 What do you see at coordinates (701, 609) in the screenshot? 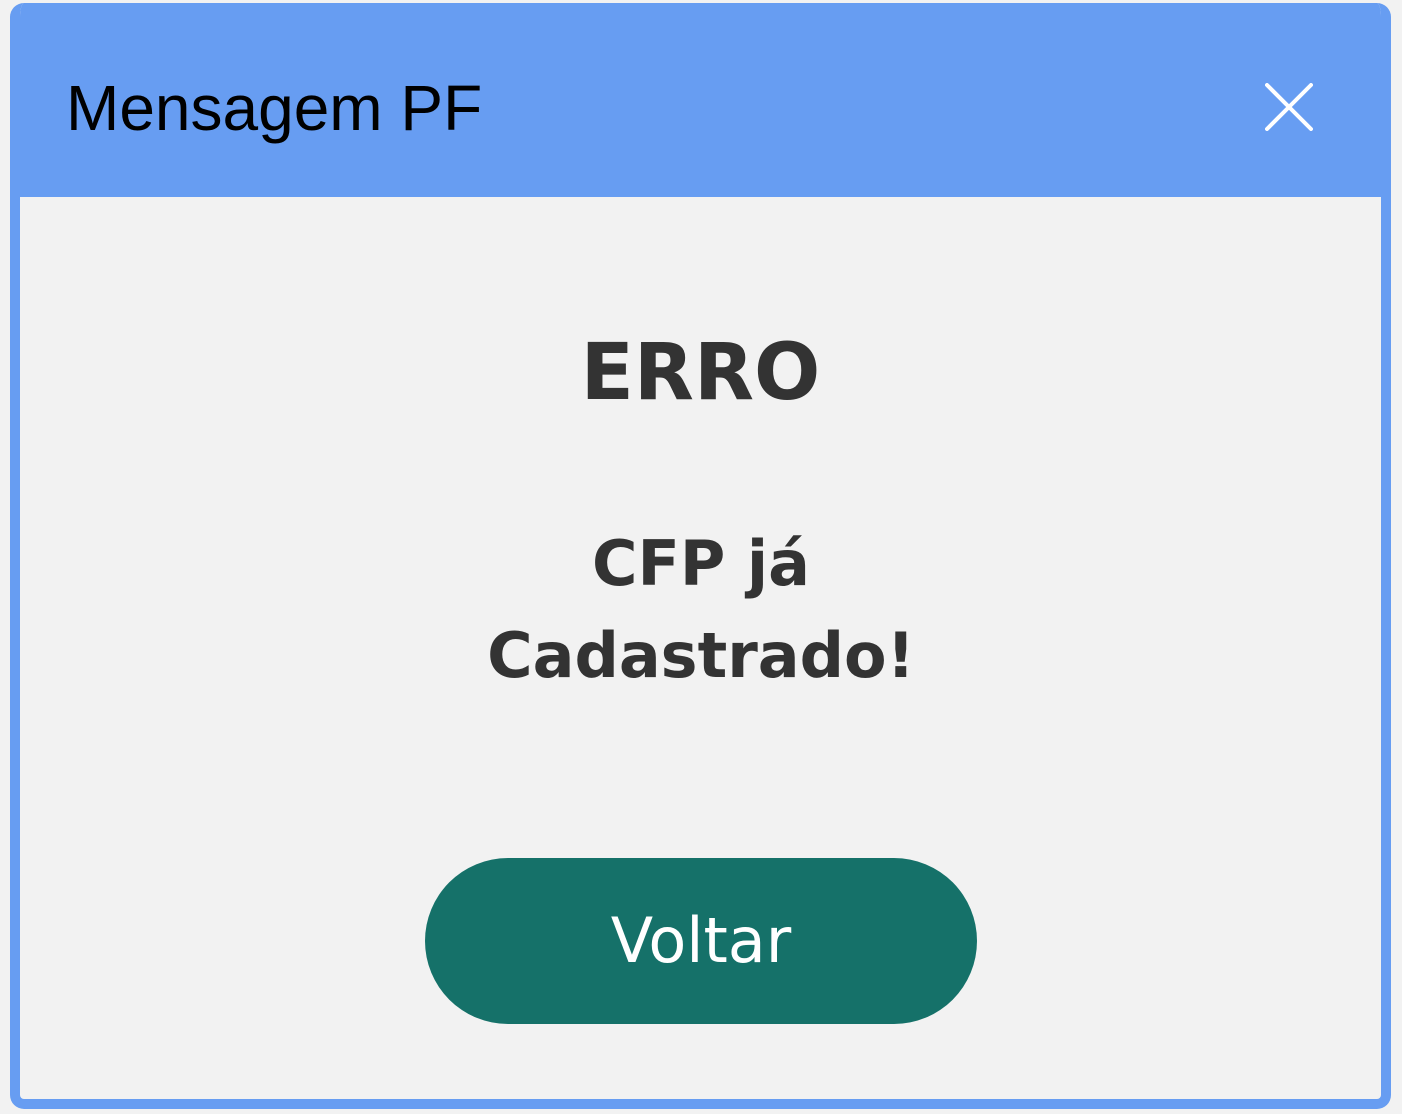
I see `error-message: CFP já Cadastrado!` at bounding box center [701, 609].